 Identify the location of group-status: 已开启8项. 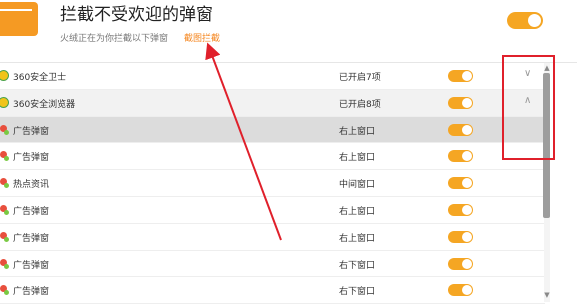
(360, 104).